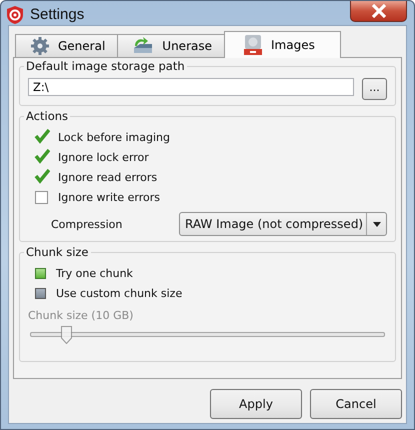  What do you see at coordinates (87, 224) in the screenshot?
I see `compression-label: Compression` at bounding box center [87, 224].